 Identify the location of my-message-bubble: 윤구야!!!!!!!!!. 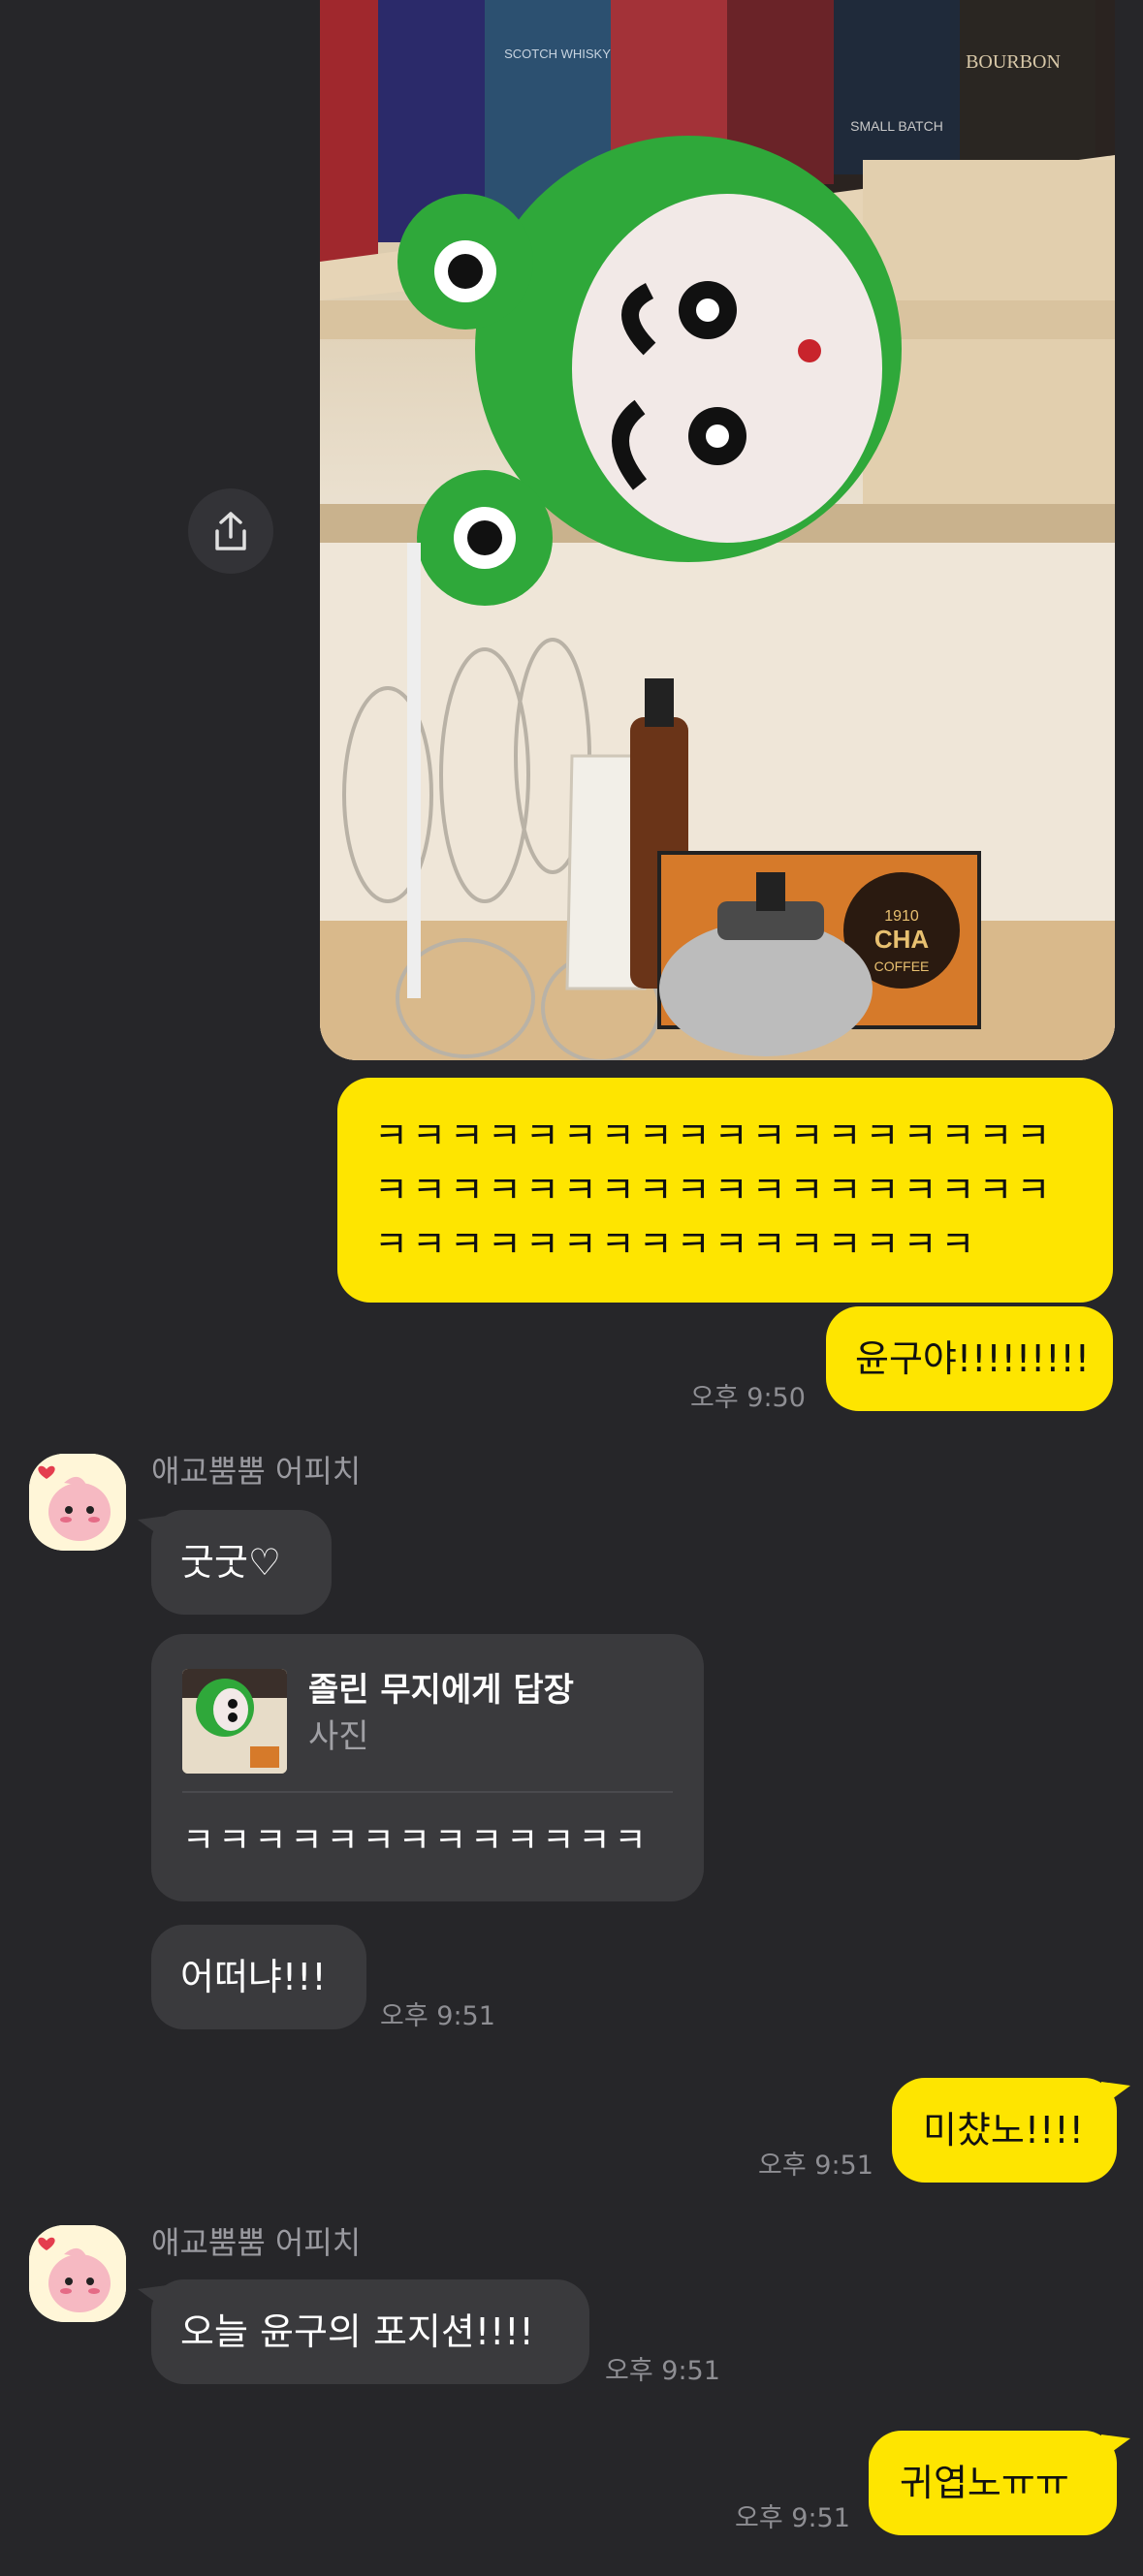
(969, 1358).